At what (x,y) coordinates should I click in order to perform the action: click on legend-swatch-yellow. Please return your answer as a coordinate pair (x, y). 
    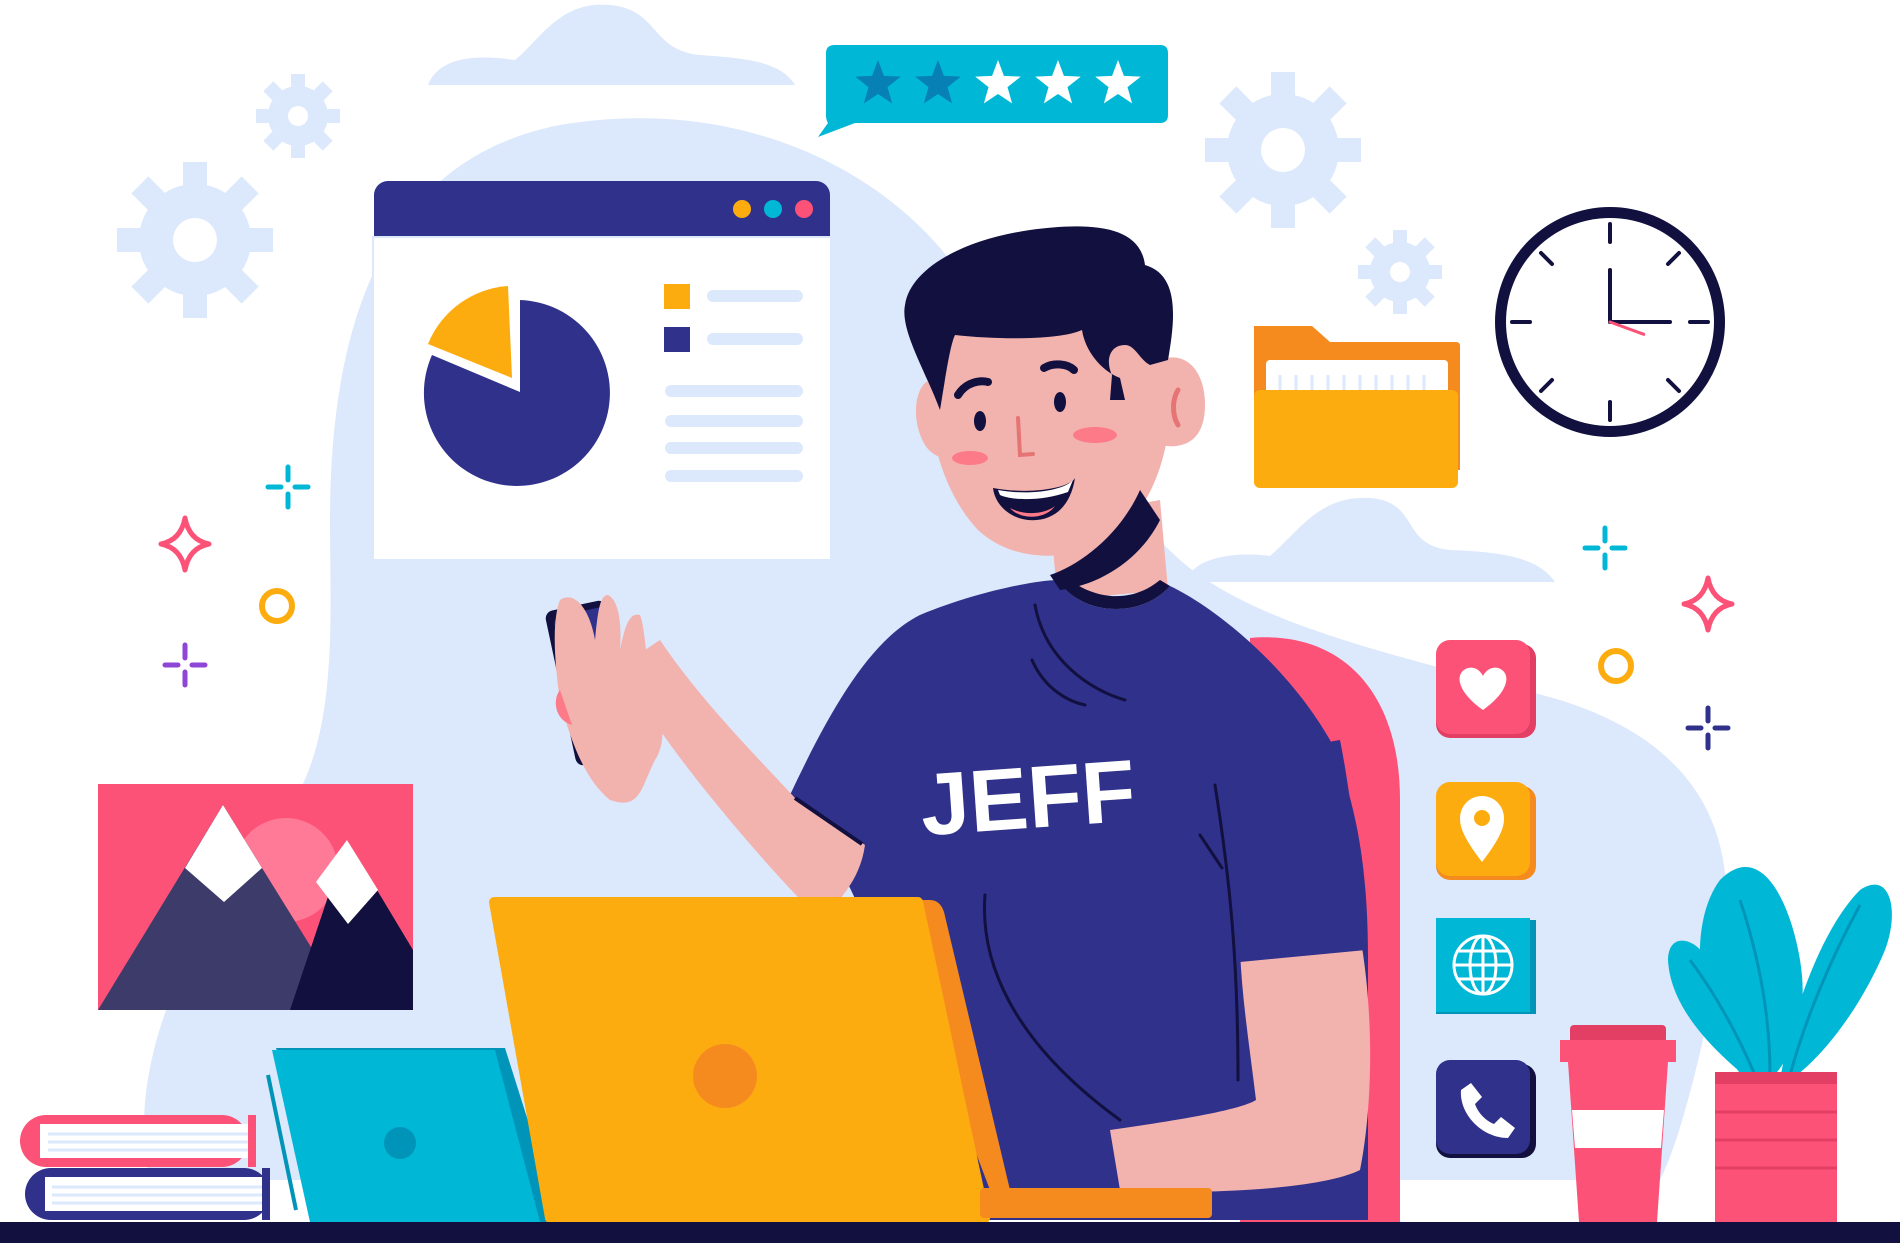
    Looking at the image, I should click on (677, 296).